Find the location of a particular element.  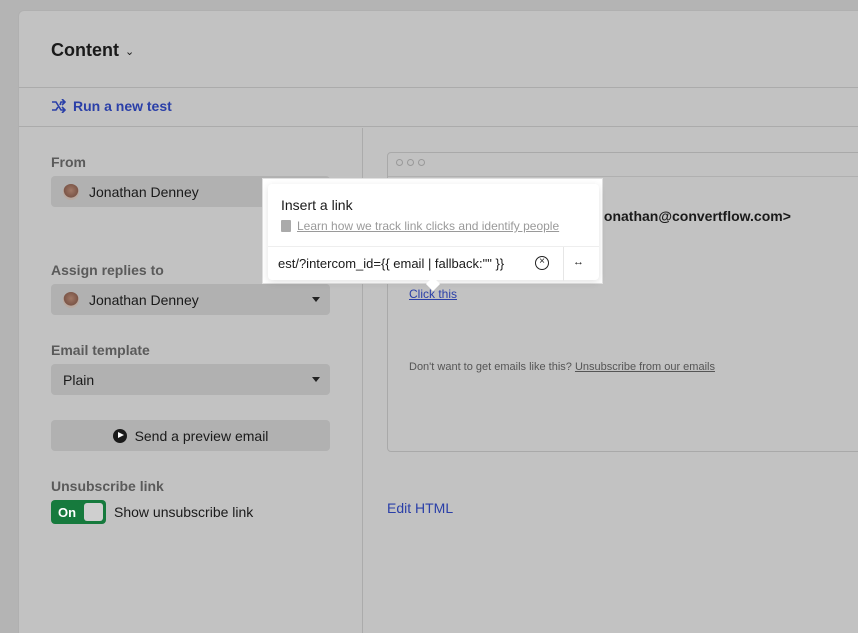

from-label: From is located at coordinates (68, 162).